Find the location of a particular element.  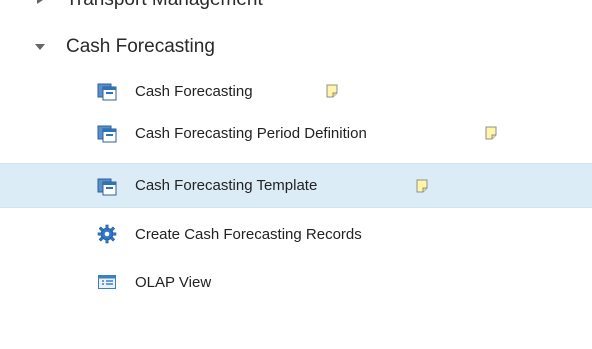

tree-item-cash-forecasting-period-definition: Cash Forecasting Period Definition is located at coordinates (296, 133).